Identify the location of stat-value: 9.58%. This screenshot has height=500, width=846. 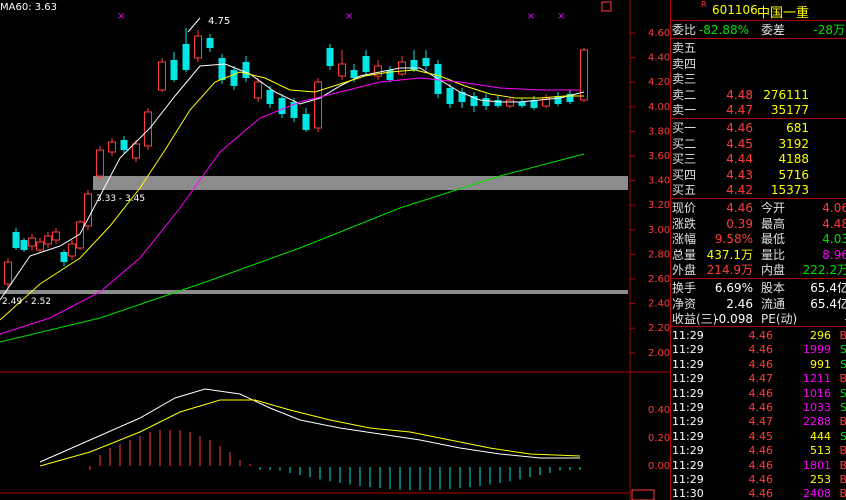
(733, 239).